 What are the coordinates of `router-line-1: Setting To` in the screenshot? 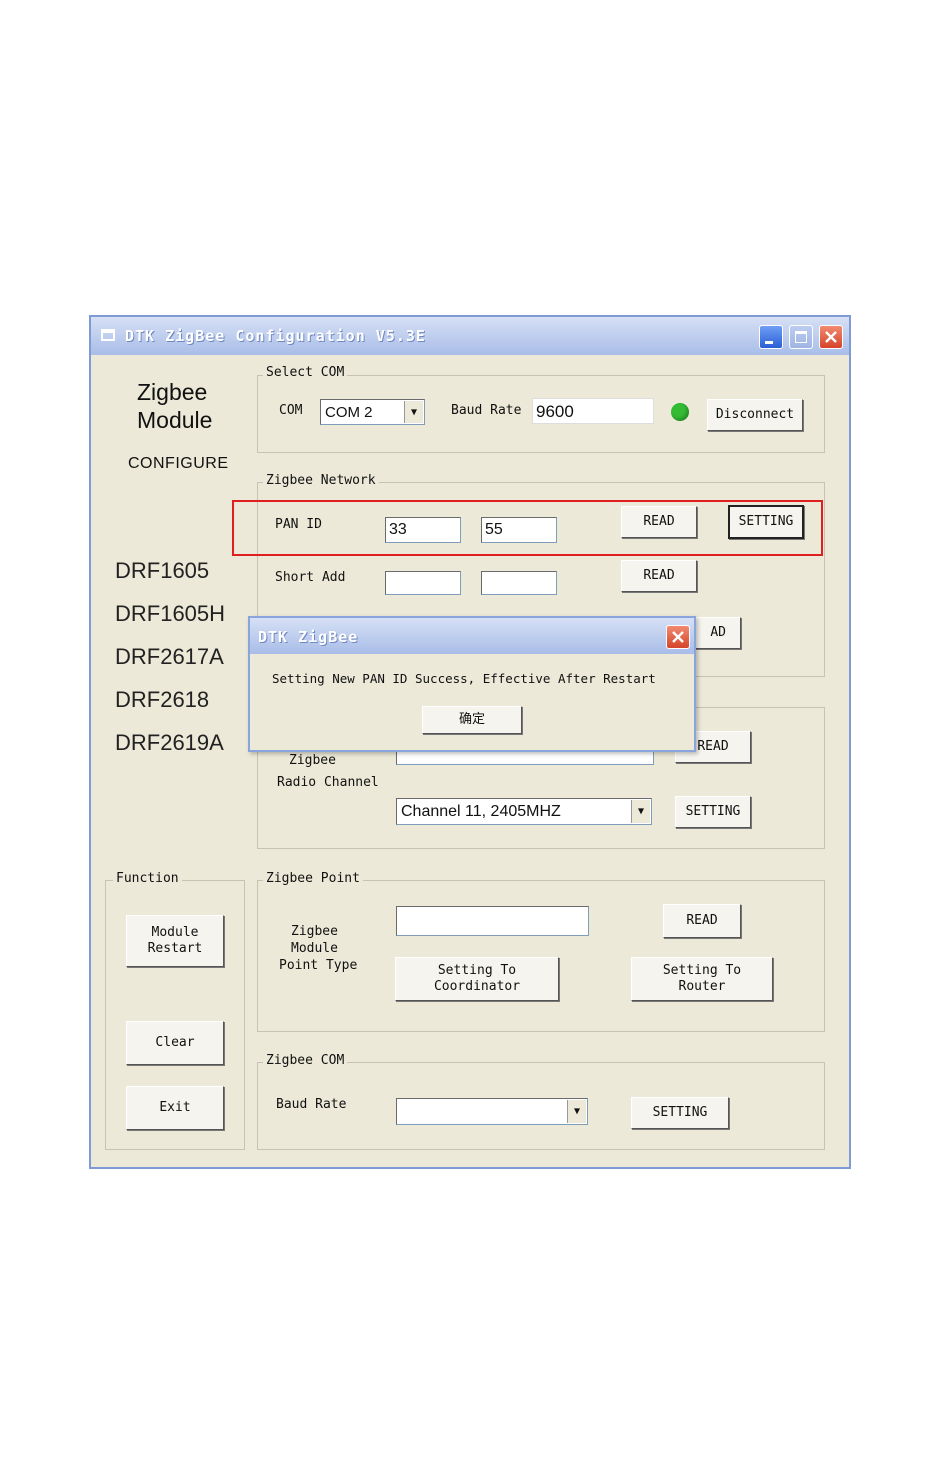 It's located at (702, 970).